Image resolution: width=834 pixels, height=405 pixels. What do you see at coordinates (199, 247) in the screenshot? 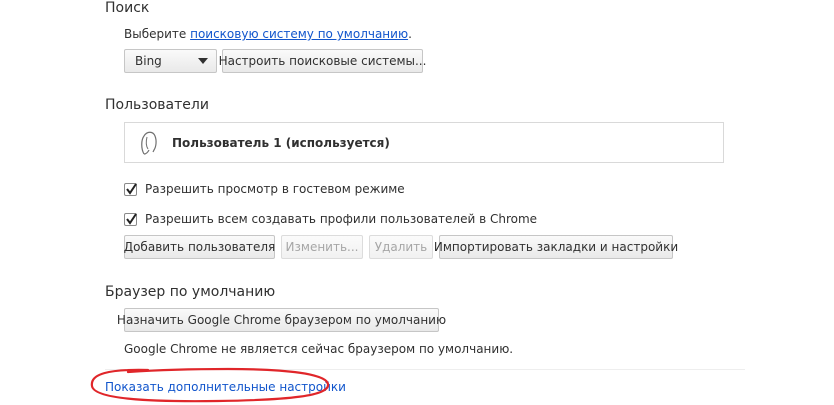
I see `add-user-button: Добавить пользователя` at bounding box center [199, 247].